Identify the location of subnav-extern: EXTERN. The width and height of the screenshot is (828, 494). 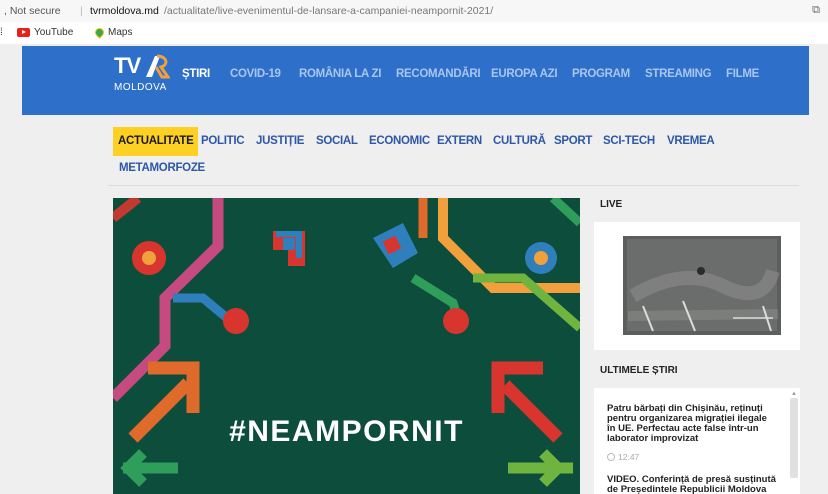
(459, 141).